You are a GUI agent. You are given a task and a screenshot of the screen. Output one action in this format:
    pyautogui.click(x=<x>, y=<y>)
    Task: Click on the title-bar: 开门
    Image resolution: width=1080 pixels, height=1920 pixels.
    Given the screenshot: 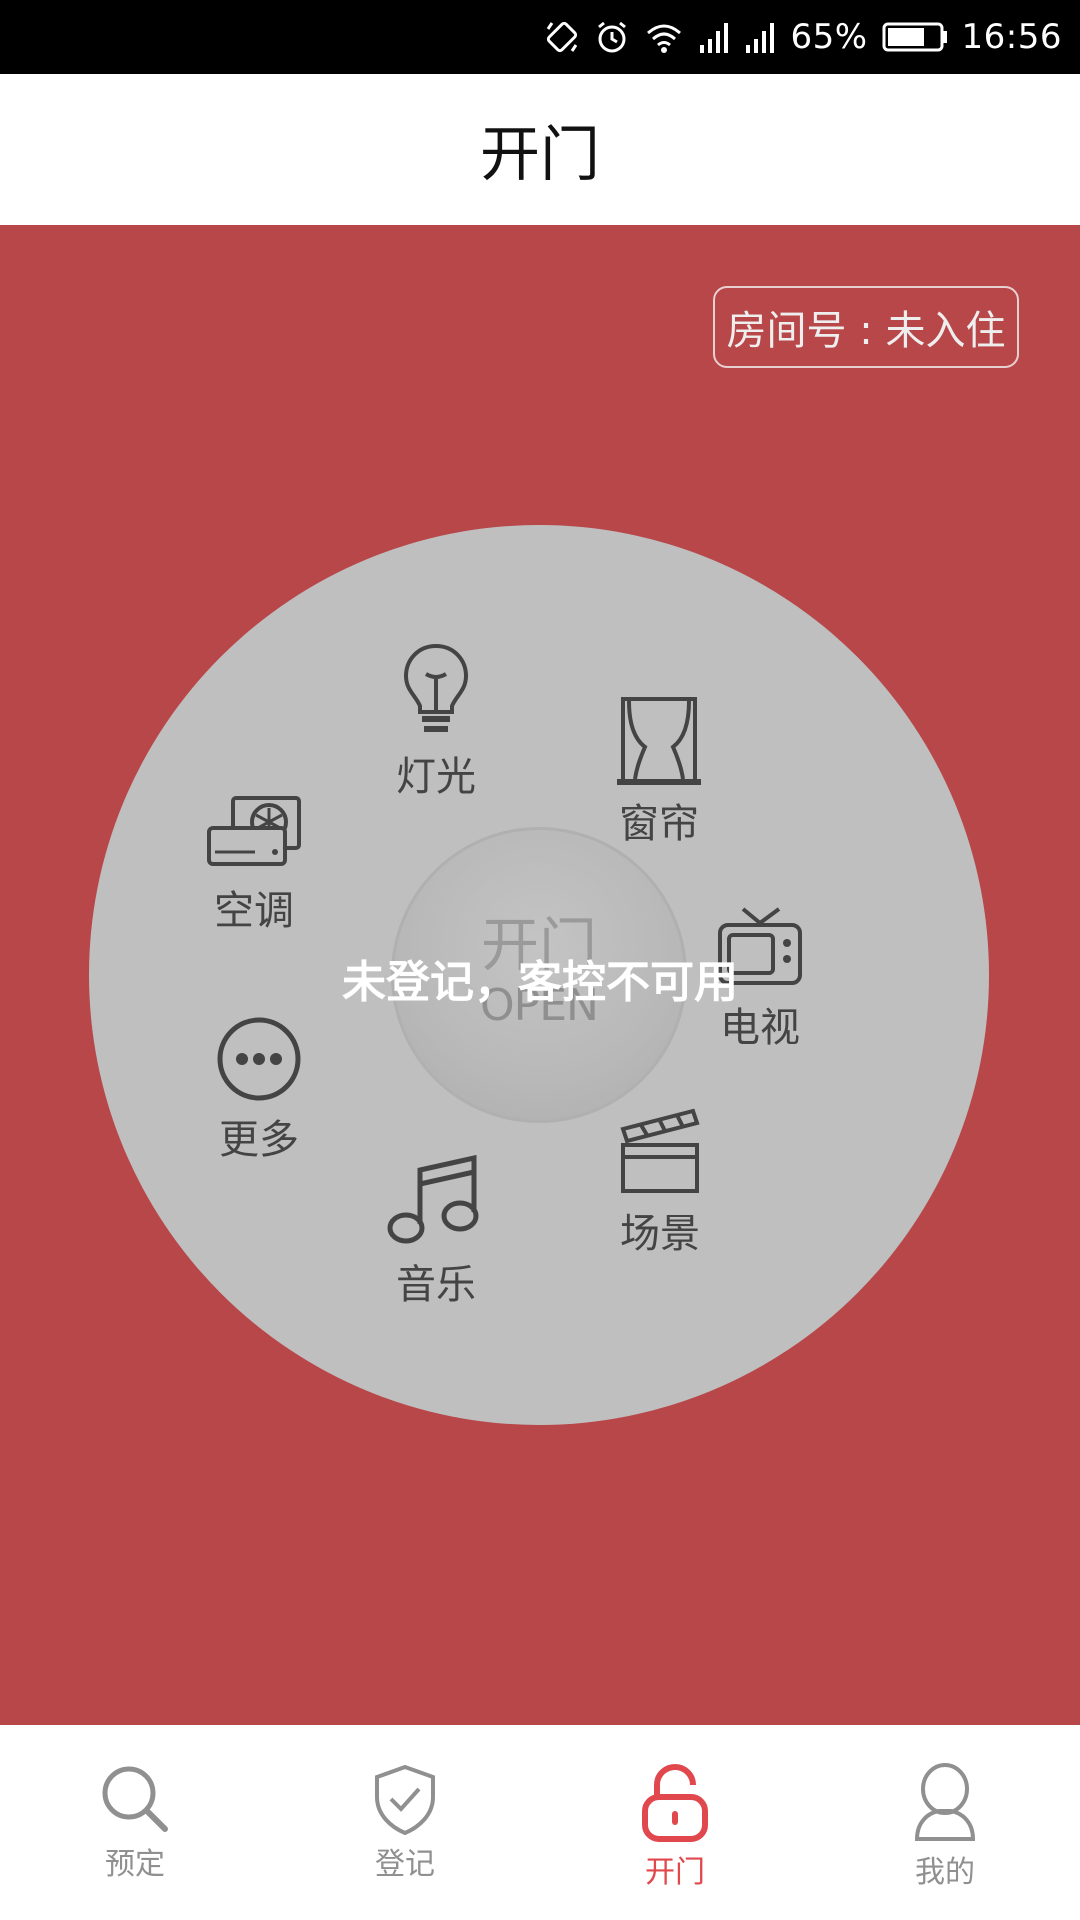 What is the action you would take?
    pyautogui.click(x=540, y=149)
    